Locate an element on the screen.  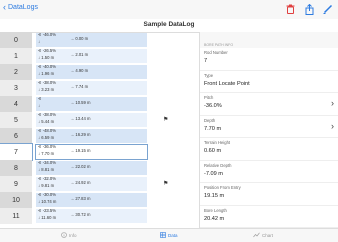
position-value: → 2.01 m is located at coordinates (79, 54).